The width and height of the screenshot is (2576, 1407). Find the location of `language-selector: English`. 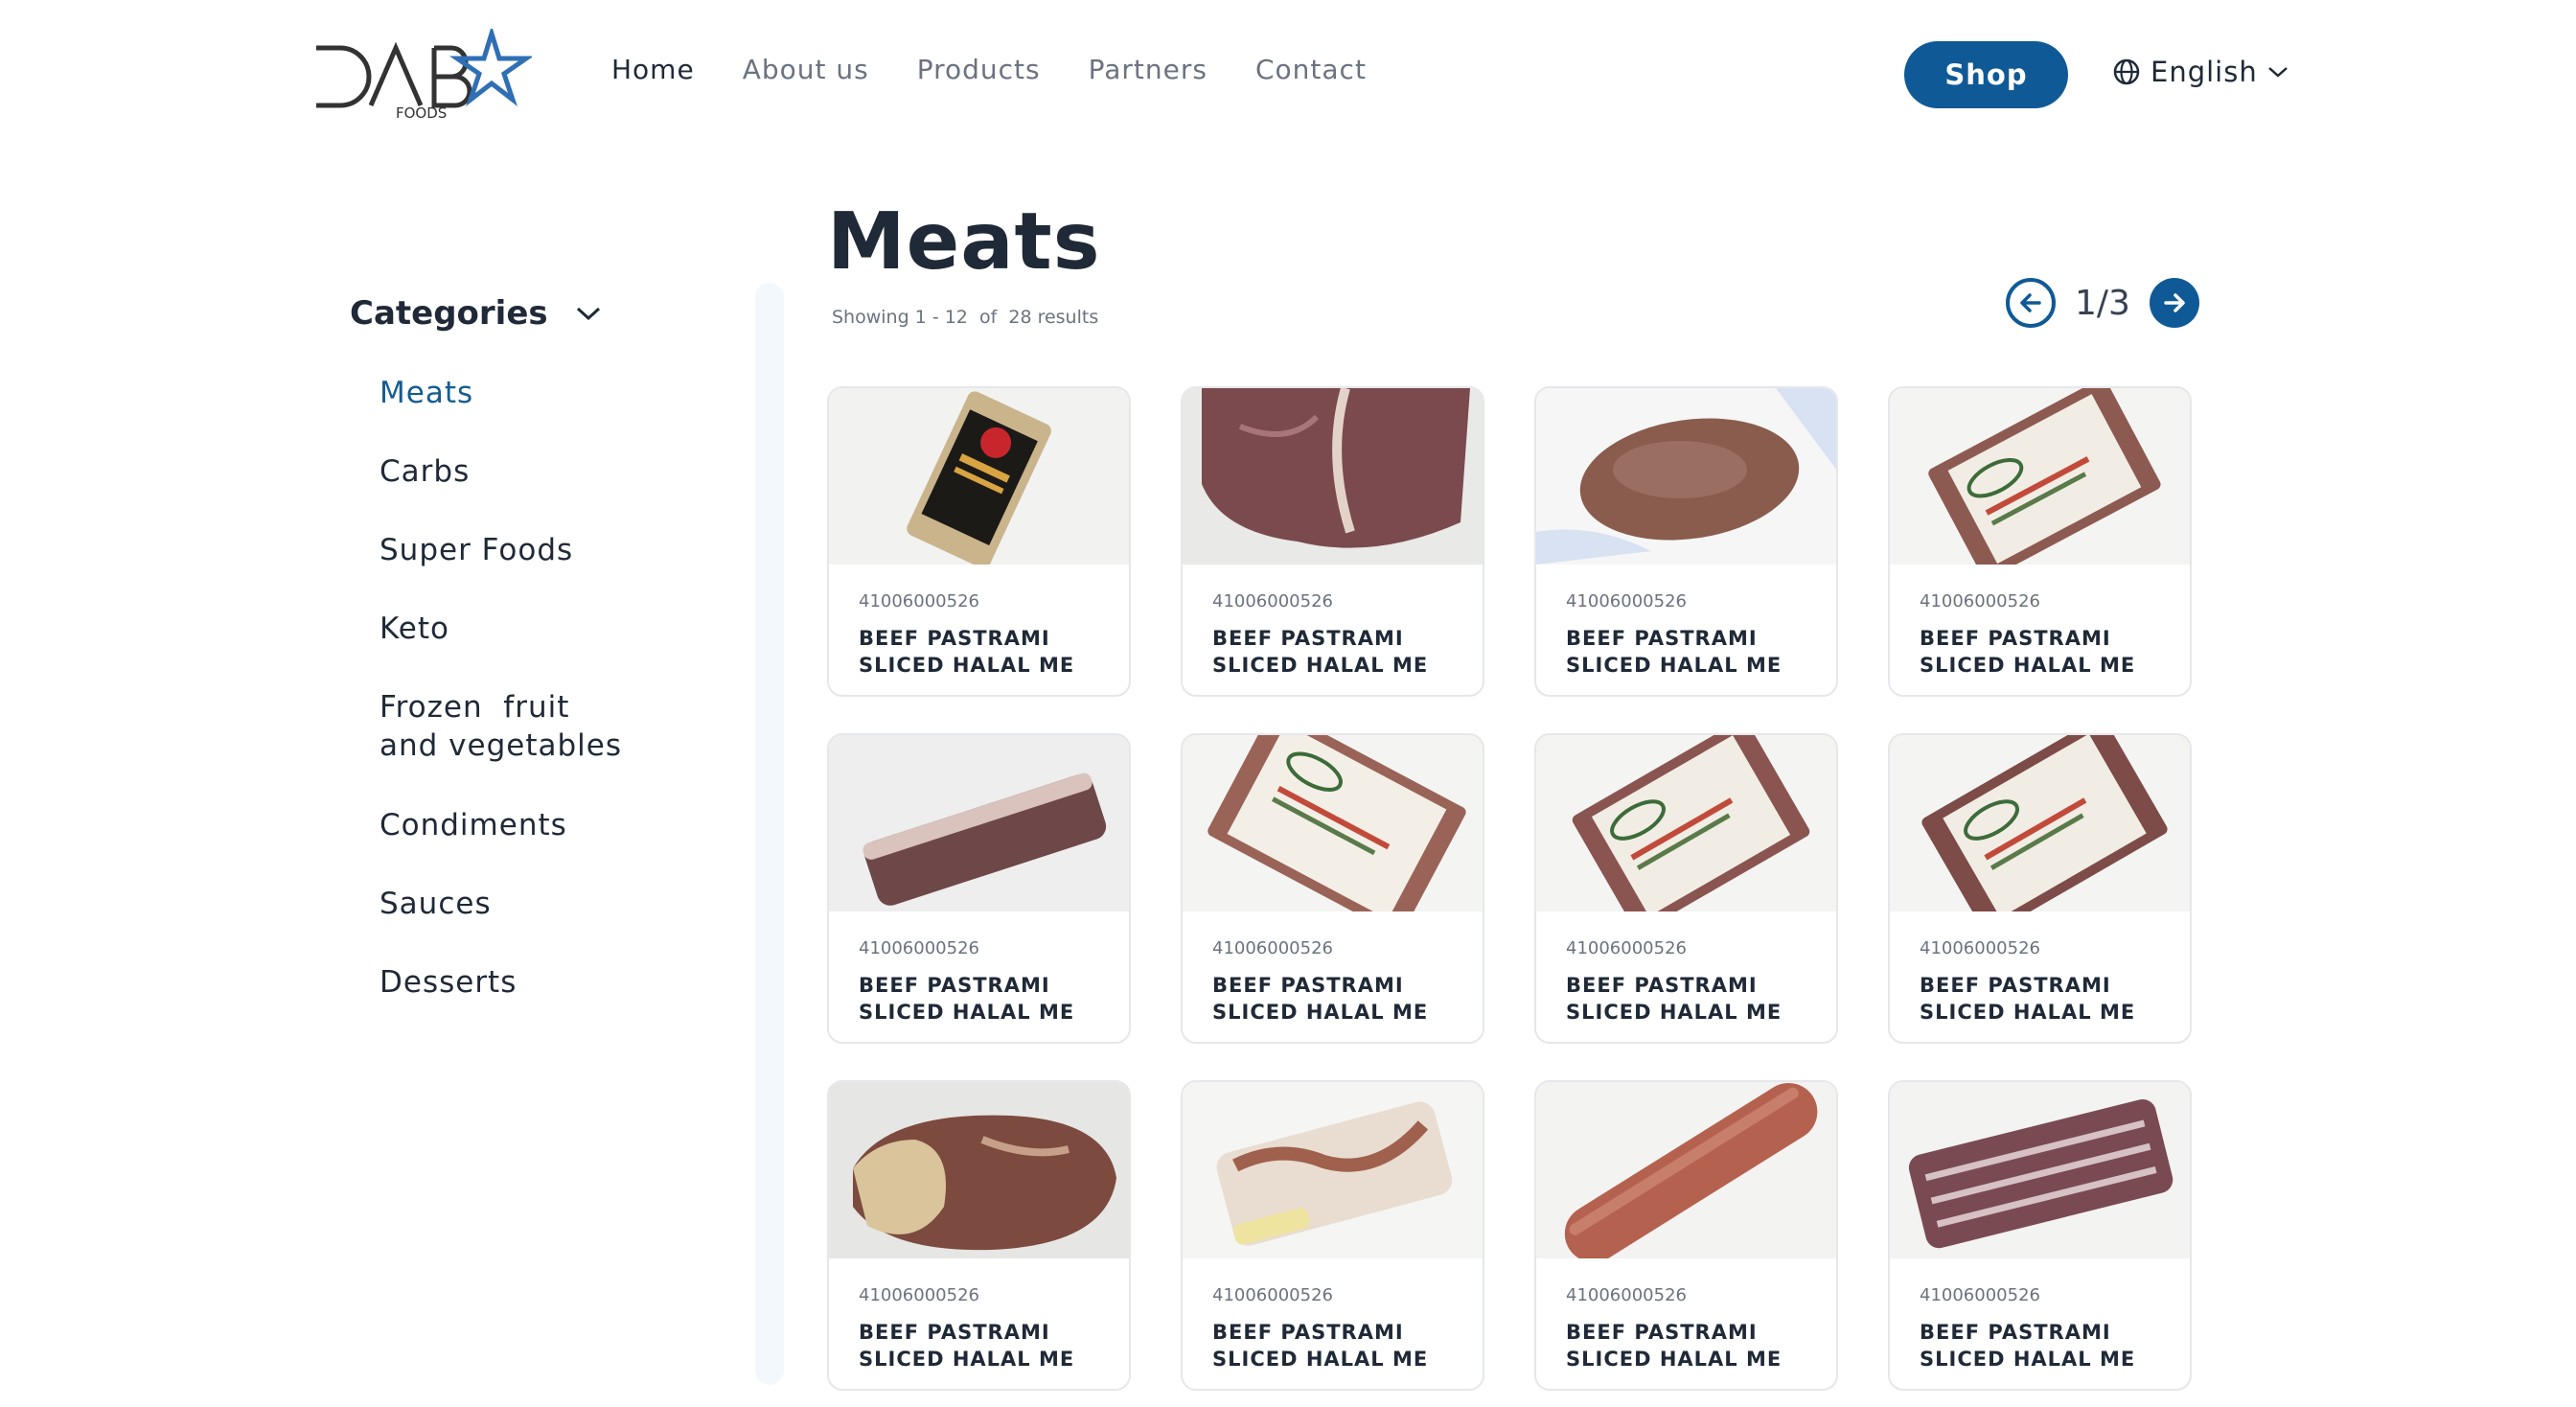

language-selector: English is located at coordinates (2200, 72).